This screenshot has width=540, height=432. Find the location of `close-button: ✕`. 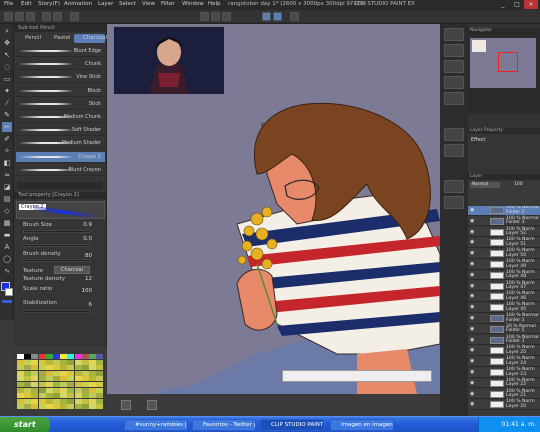

close-button: ✕ is located at coordinates (531, 4).